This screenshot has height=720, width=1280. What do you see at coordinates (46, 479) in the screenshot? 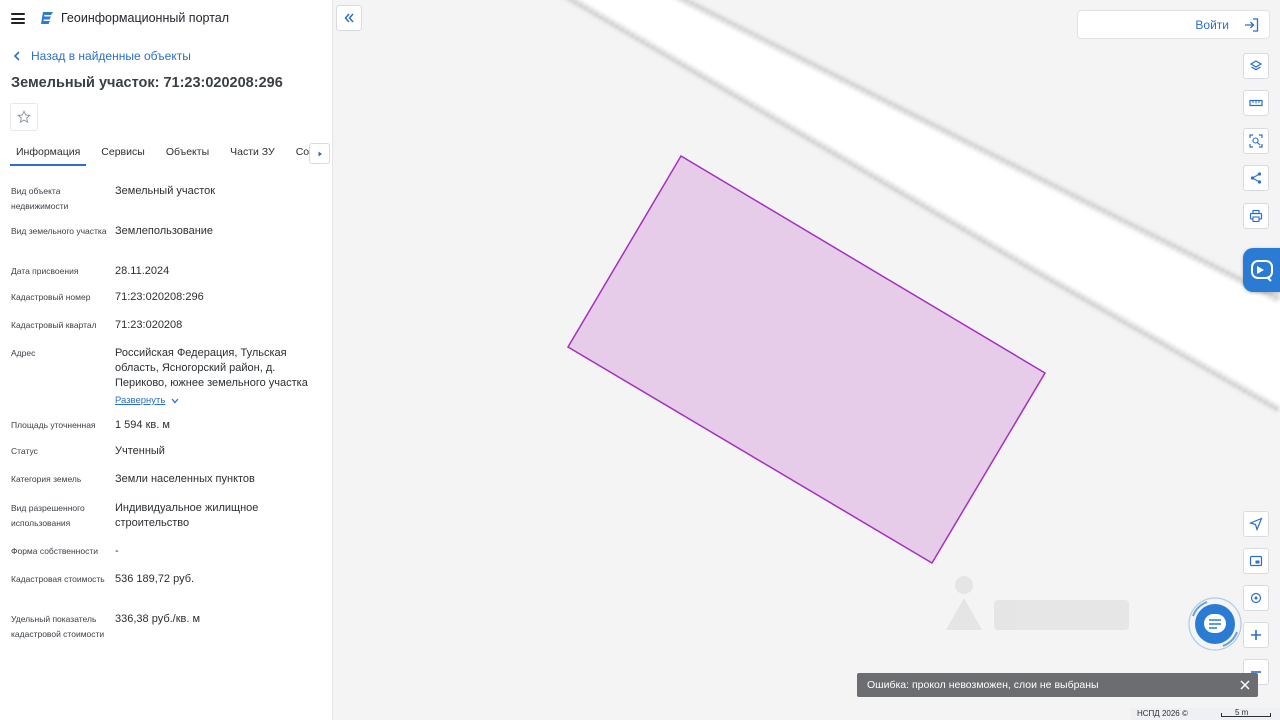
I see `info-label: Категория земель` at bounding box center [46, 479].